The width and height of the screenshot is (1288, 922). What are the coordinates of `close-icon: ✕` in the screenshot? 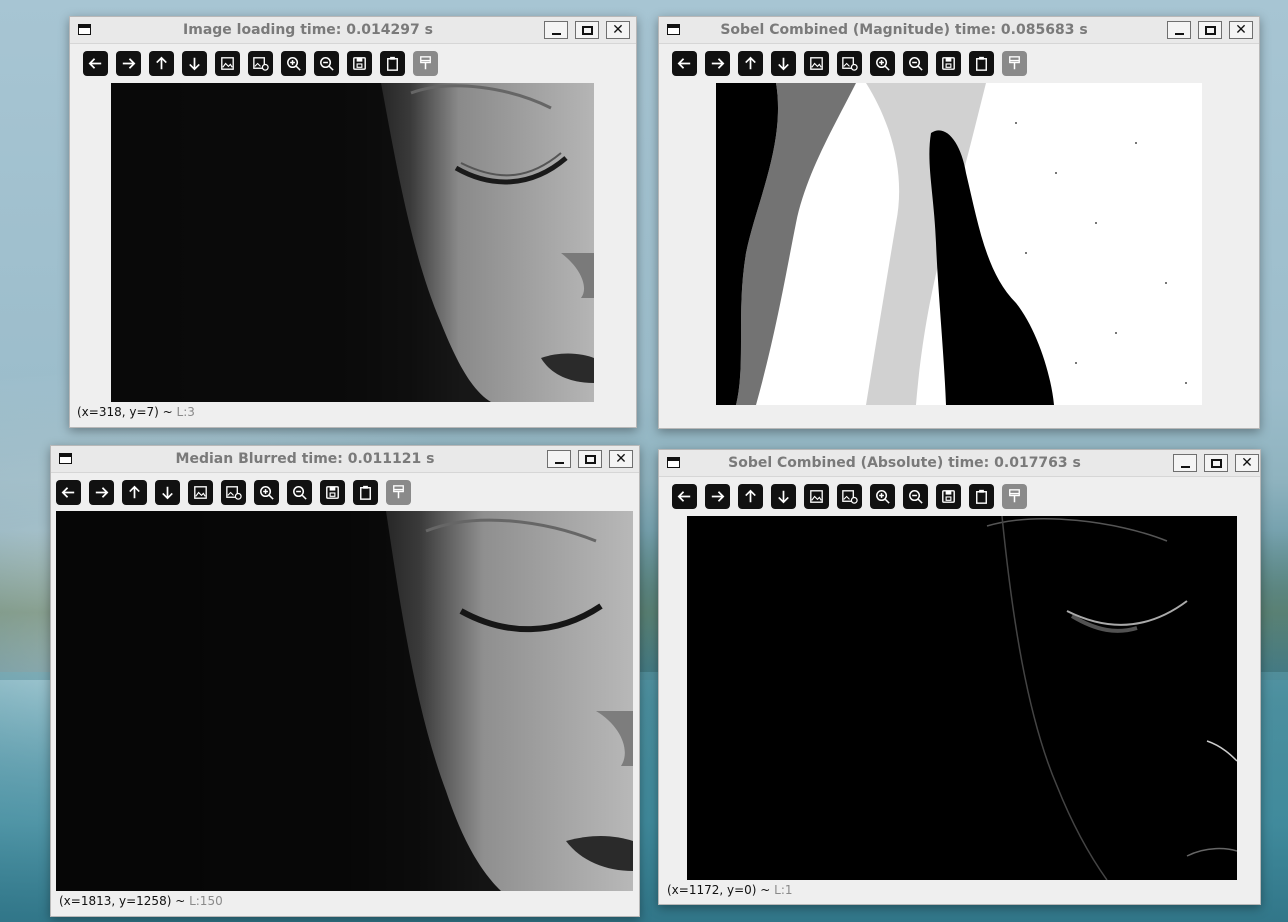 It's located at (1247, 463).